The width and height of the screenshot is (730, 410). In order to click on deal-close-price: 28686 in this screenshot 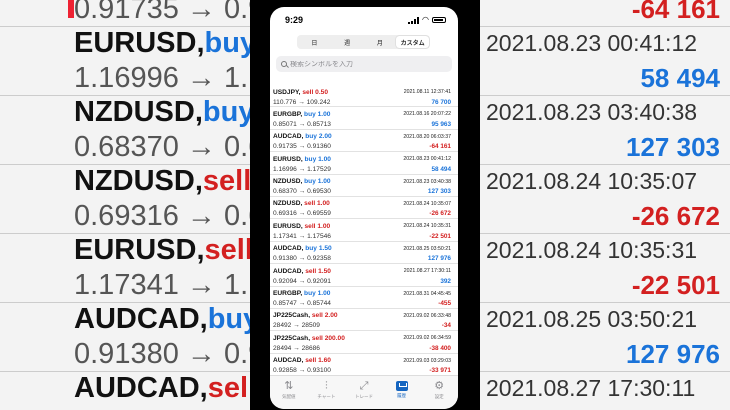, I will do `click(310, 348)`.